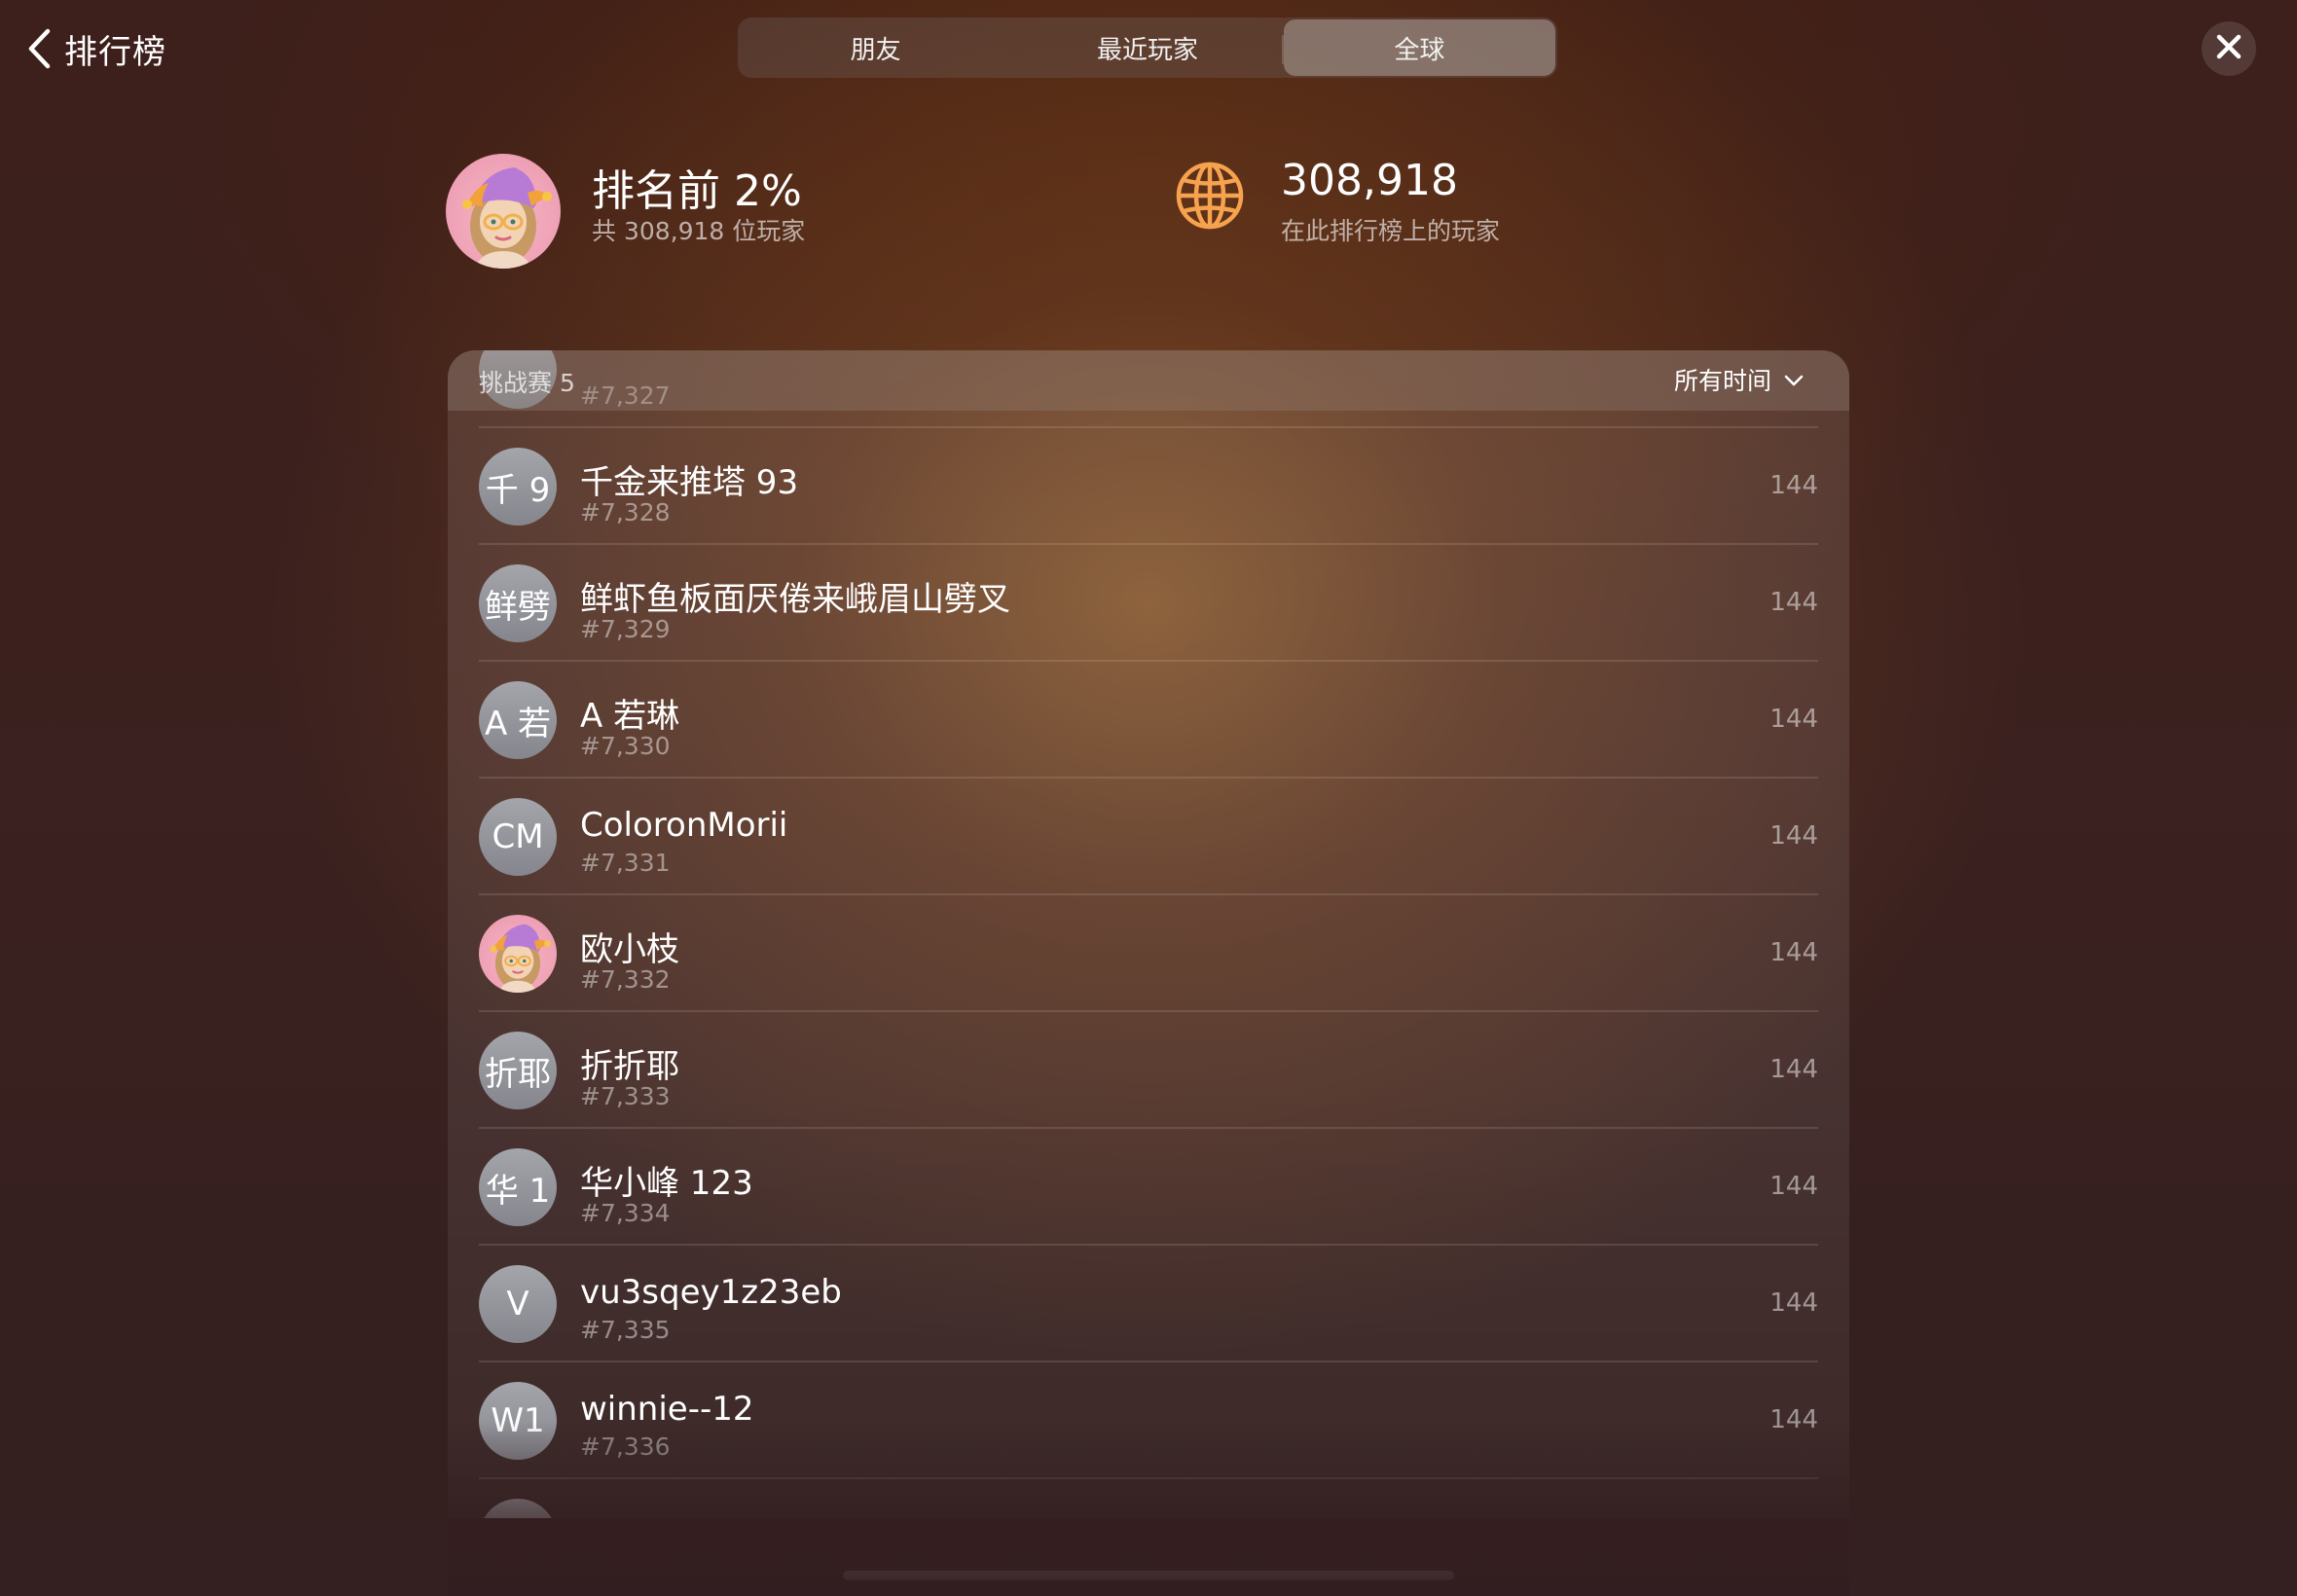 The width and height of the screenshot is (2297, 1596). I want to click on total-players-subtitle: 在此排行榜上的玩家, so click(1391, 231).